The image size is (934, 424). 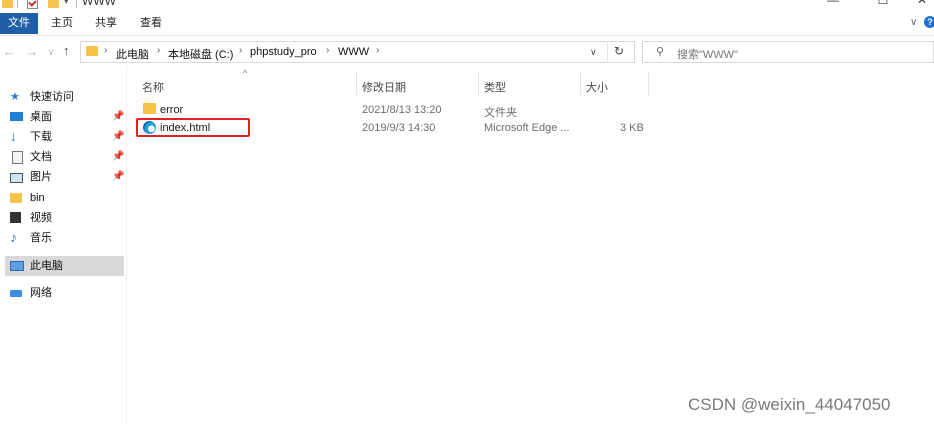 What do you see at coordinates (13, 136) in the screenshot?
I see `download-icon: ↓` at bounding box center [13, 136].